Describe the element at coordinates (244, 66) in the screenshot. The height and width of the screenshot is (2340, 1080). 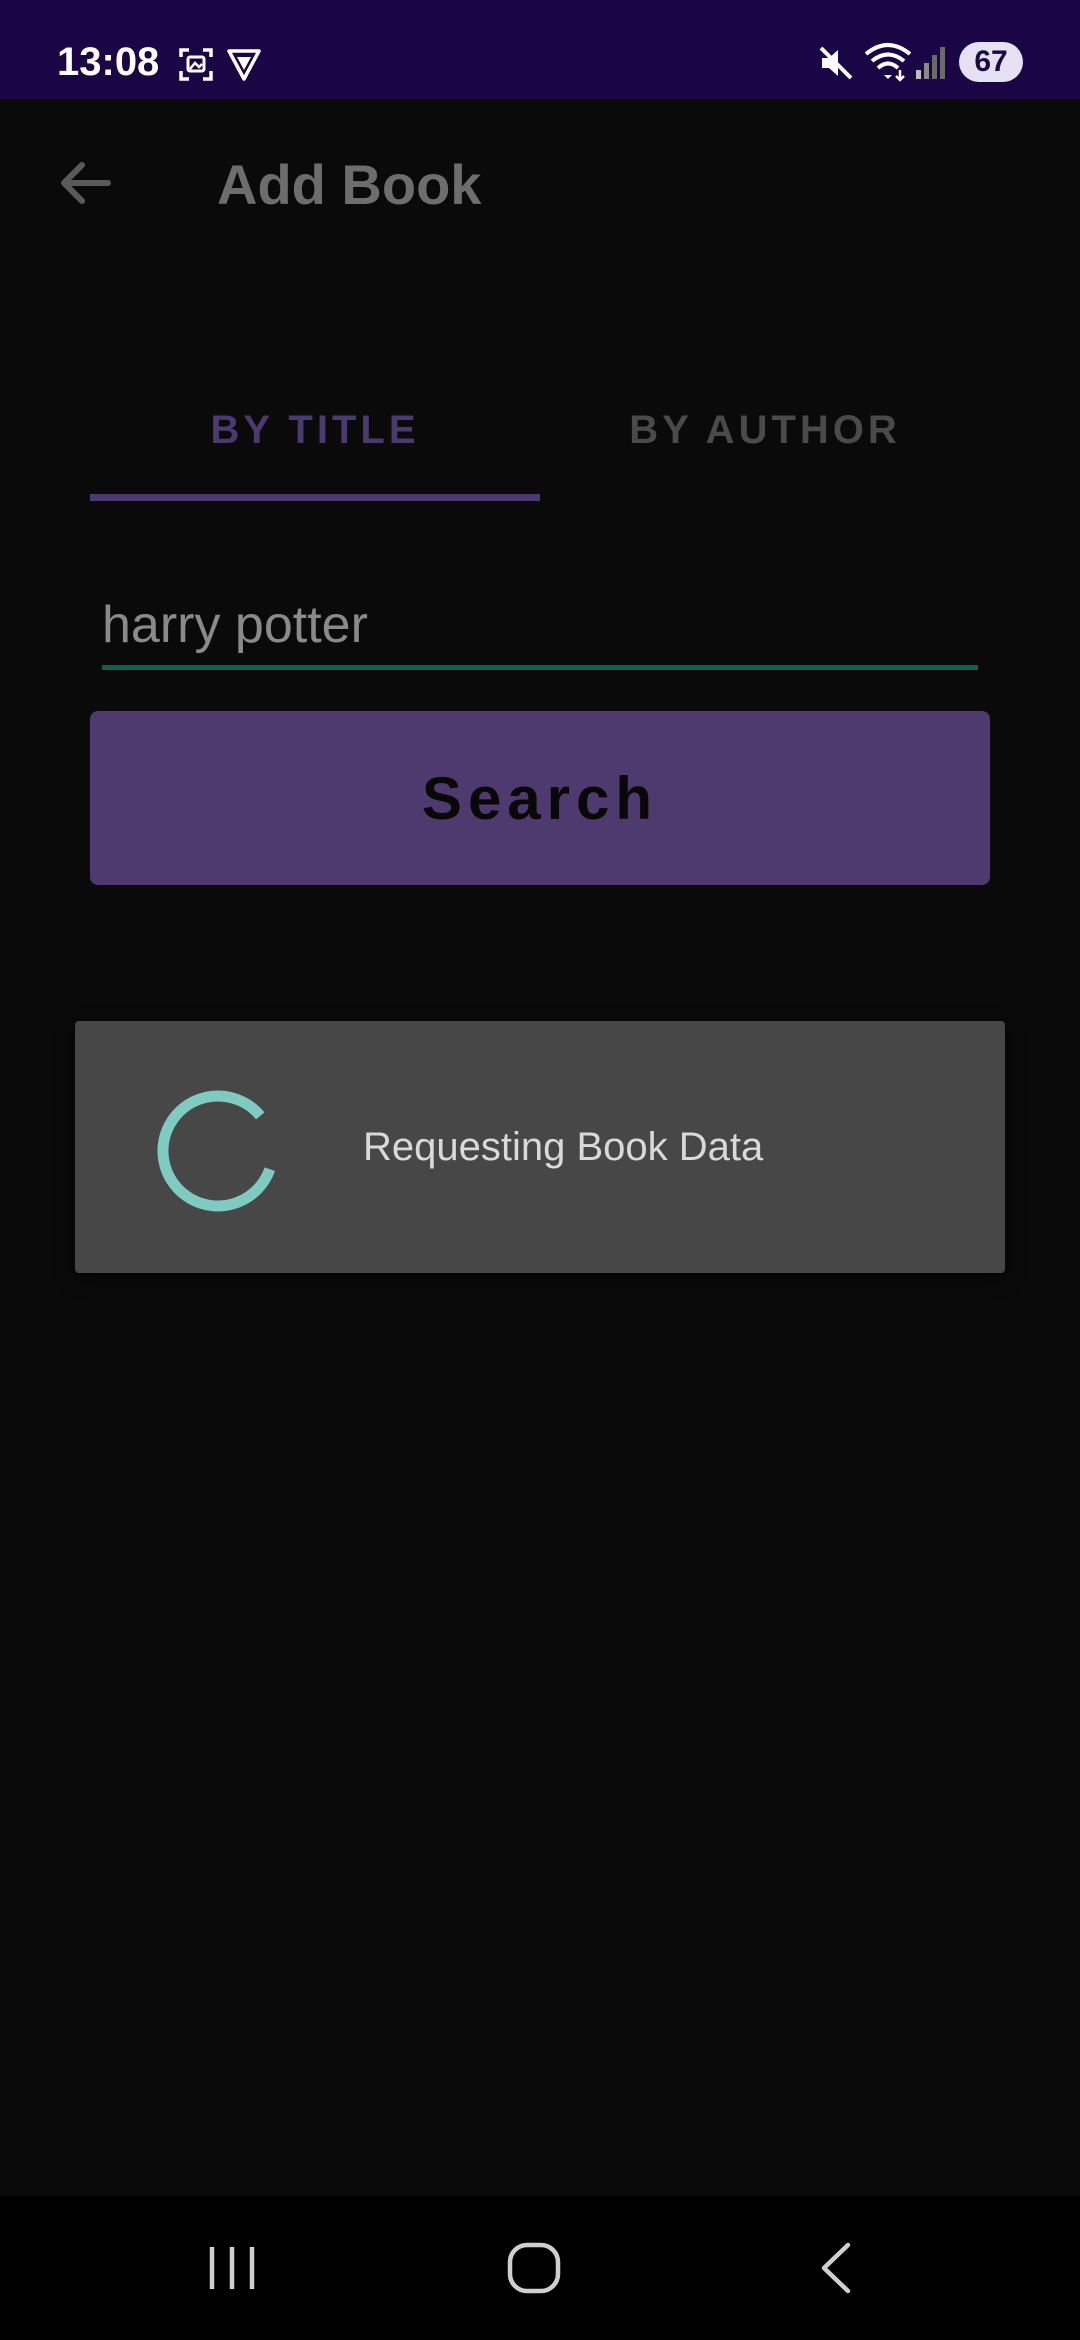
I see `vpn-shield-icon` at that location.